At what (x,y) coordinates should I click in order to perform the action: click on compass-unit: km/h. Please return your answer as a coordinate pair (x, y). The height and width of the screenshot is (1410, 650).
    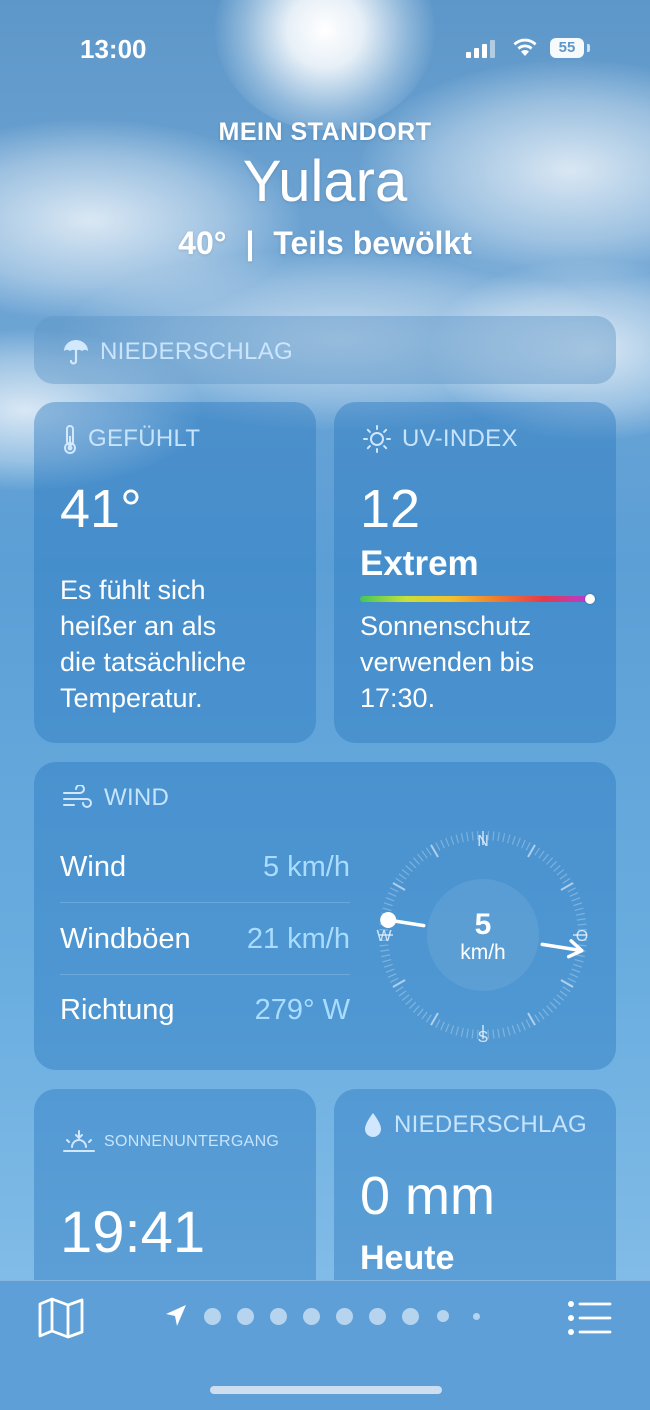
    Looking at the image, I should click on (483, 952).